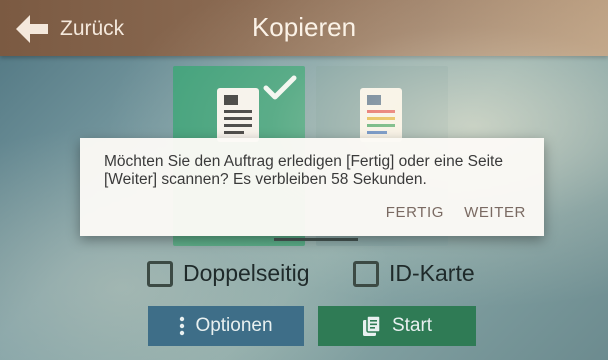 The height and width of the screenshot is (360, 608). Describe the element at coordinates (412, 325) in the screenshot. I see `start-label: Start` at that location.